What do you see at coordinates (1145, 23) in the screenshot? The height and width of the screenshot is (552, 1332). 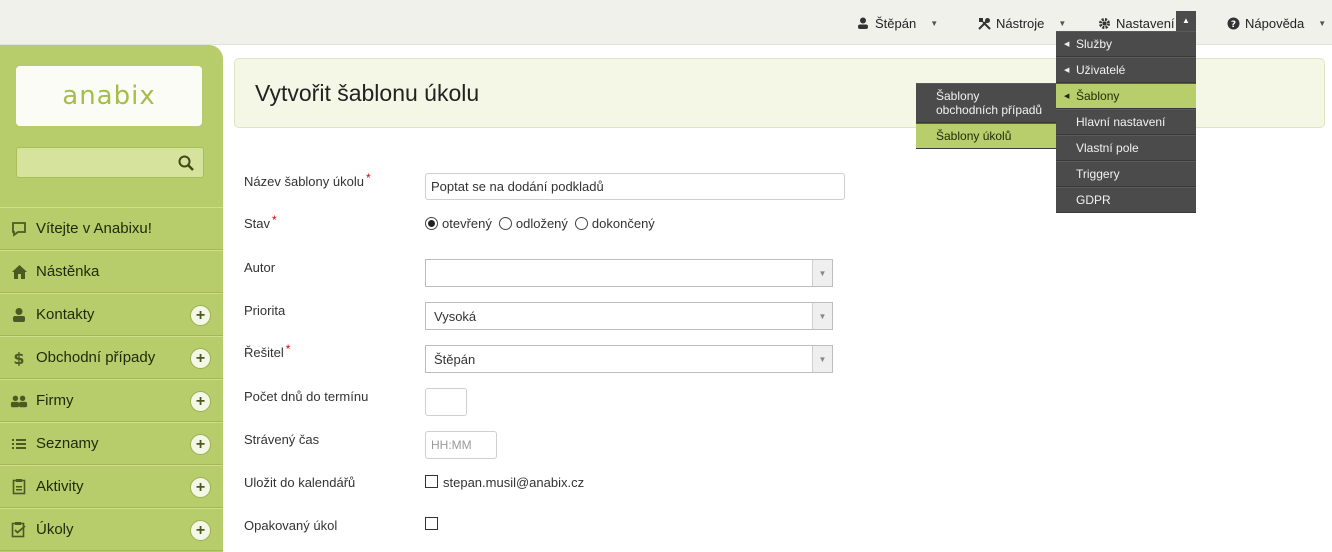 I see `settings-label: Nastavení` at bounding box center [1145, 23].